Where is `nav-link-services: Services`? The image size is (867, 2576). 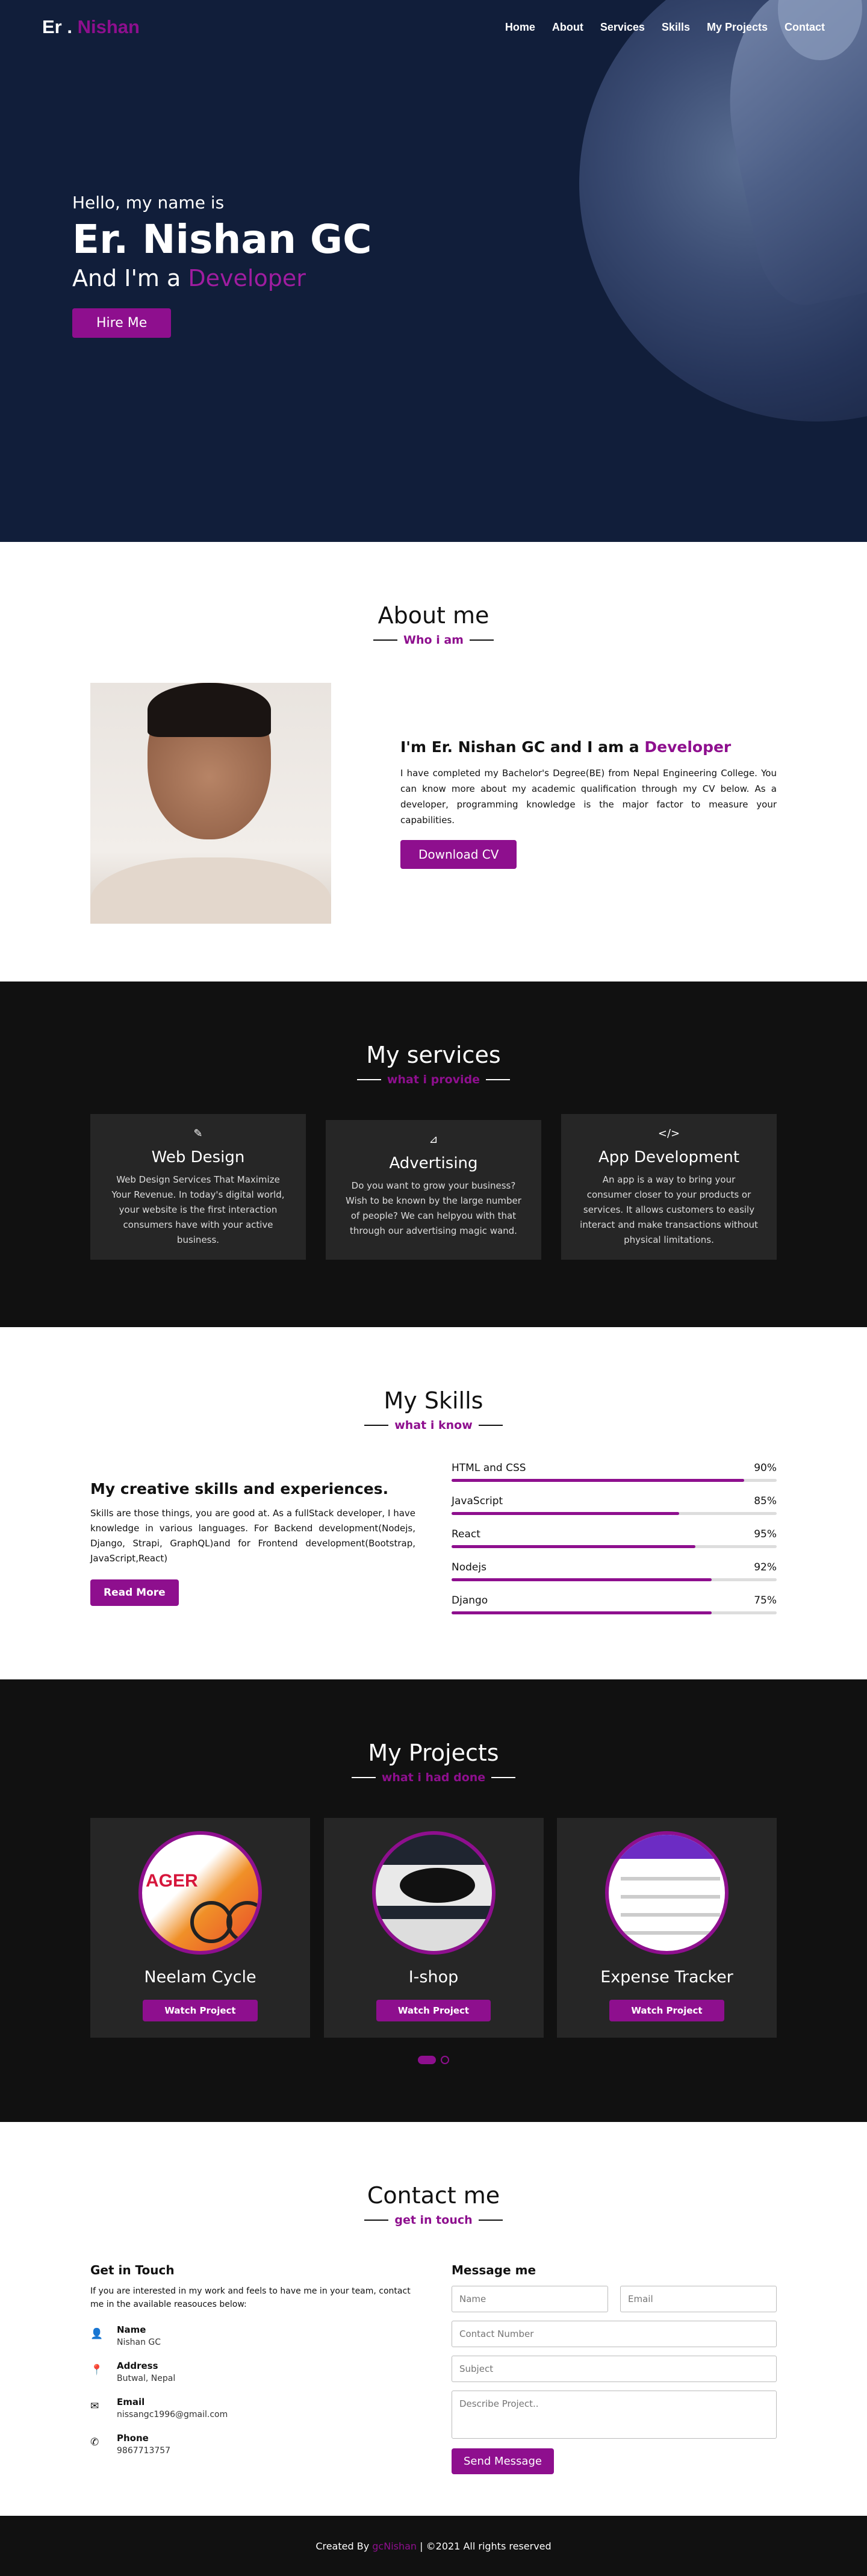 nav-link-services: Services is located at coordinates (622, 28).